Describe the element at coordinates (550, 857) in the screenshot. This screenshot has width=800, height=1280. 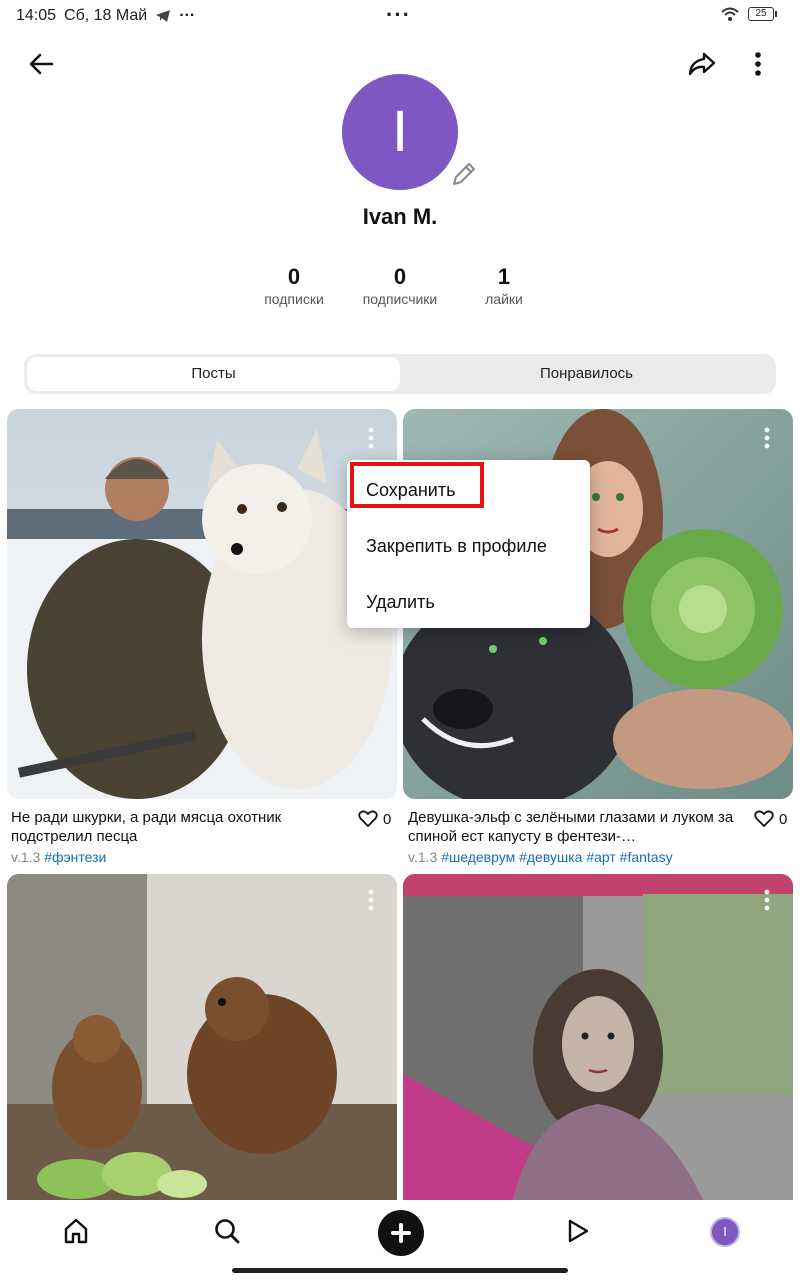
I see `post-2-tag: #девушка` at that location.